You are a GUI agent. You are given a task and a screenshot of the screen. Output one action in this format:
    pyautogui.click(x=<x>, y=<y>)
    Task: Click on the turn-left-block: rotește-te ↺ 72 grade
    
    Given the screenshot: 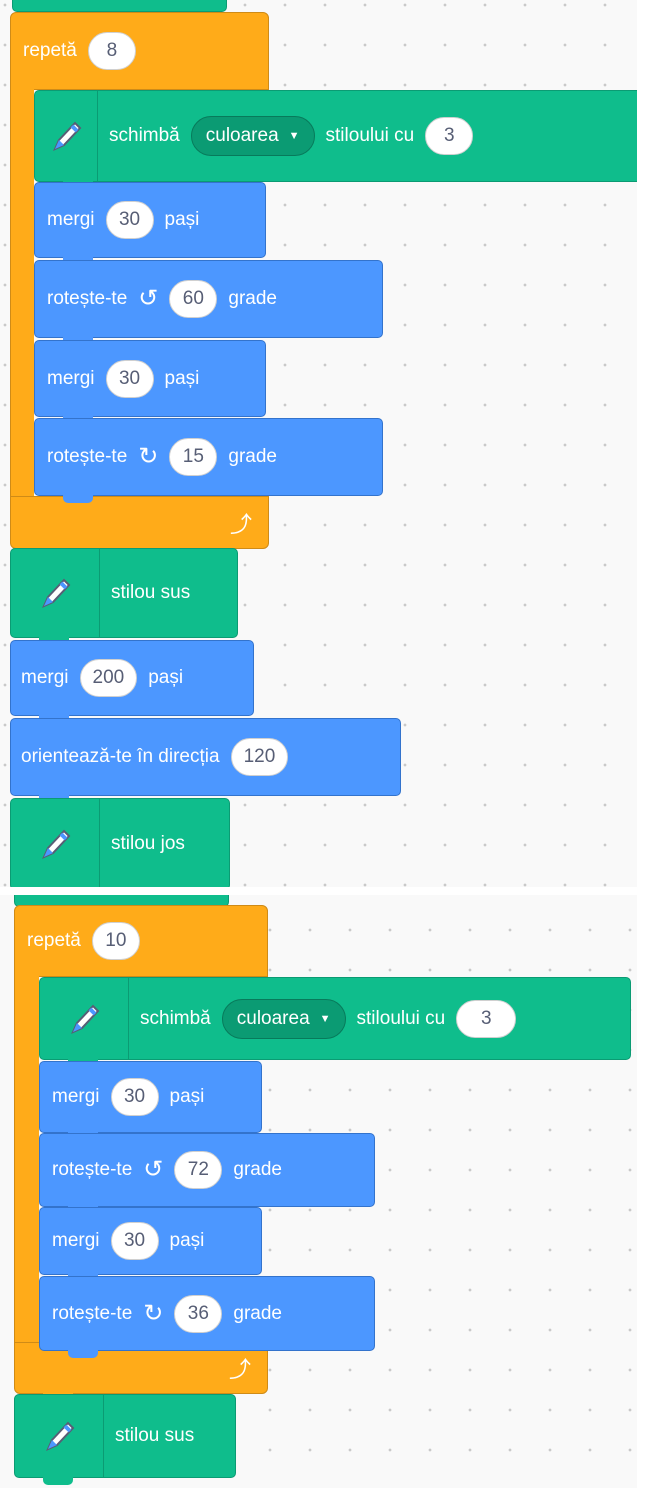 What is the action you would take?
    pyautogui.click(x=207, y=1173)
    